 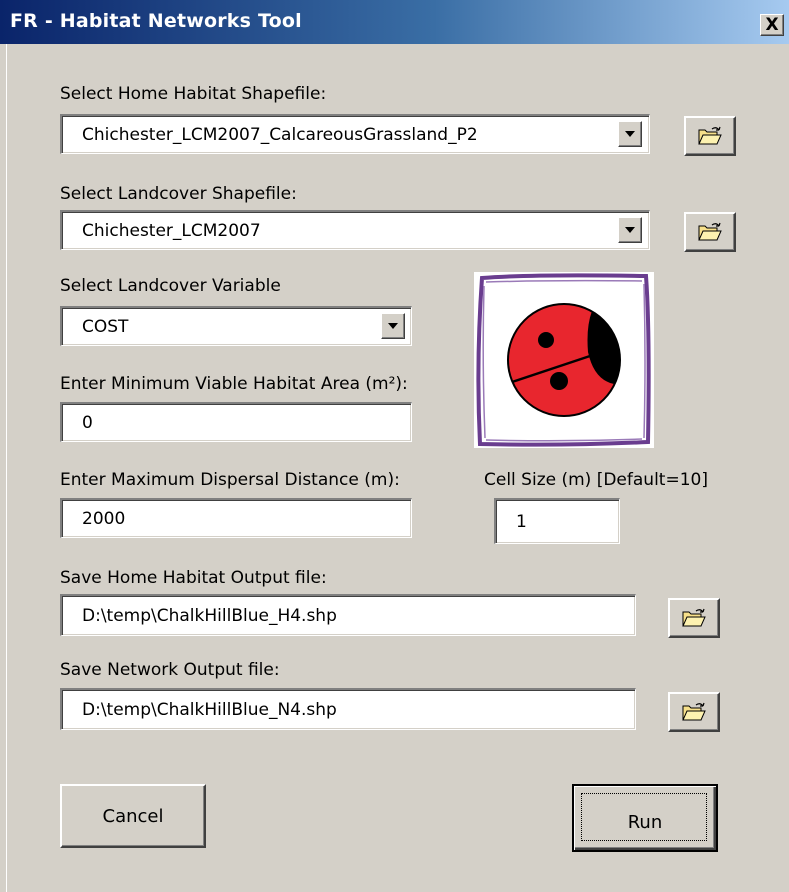 What do you see at coordinates (236, 422) in the screenshot?
I see `min-area-input: 0` at bounding box center [236, 422].